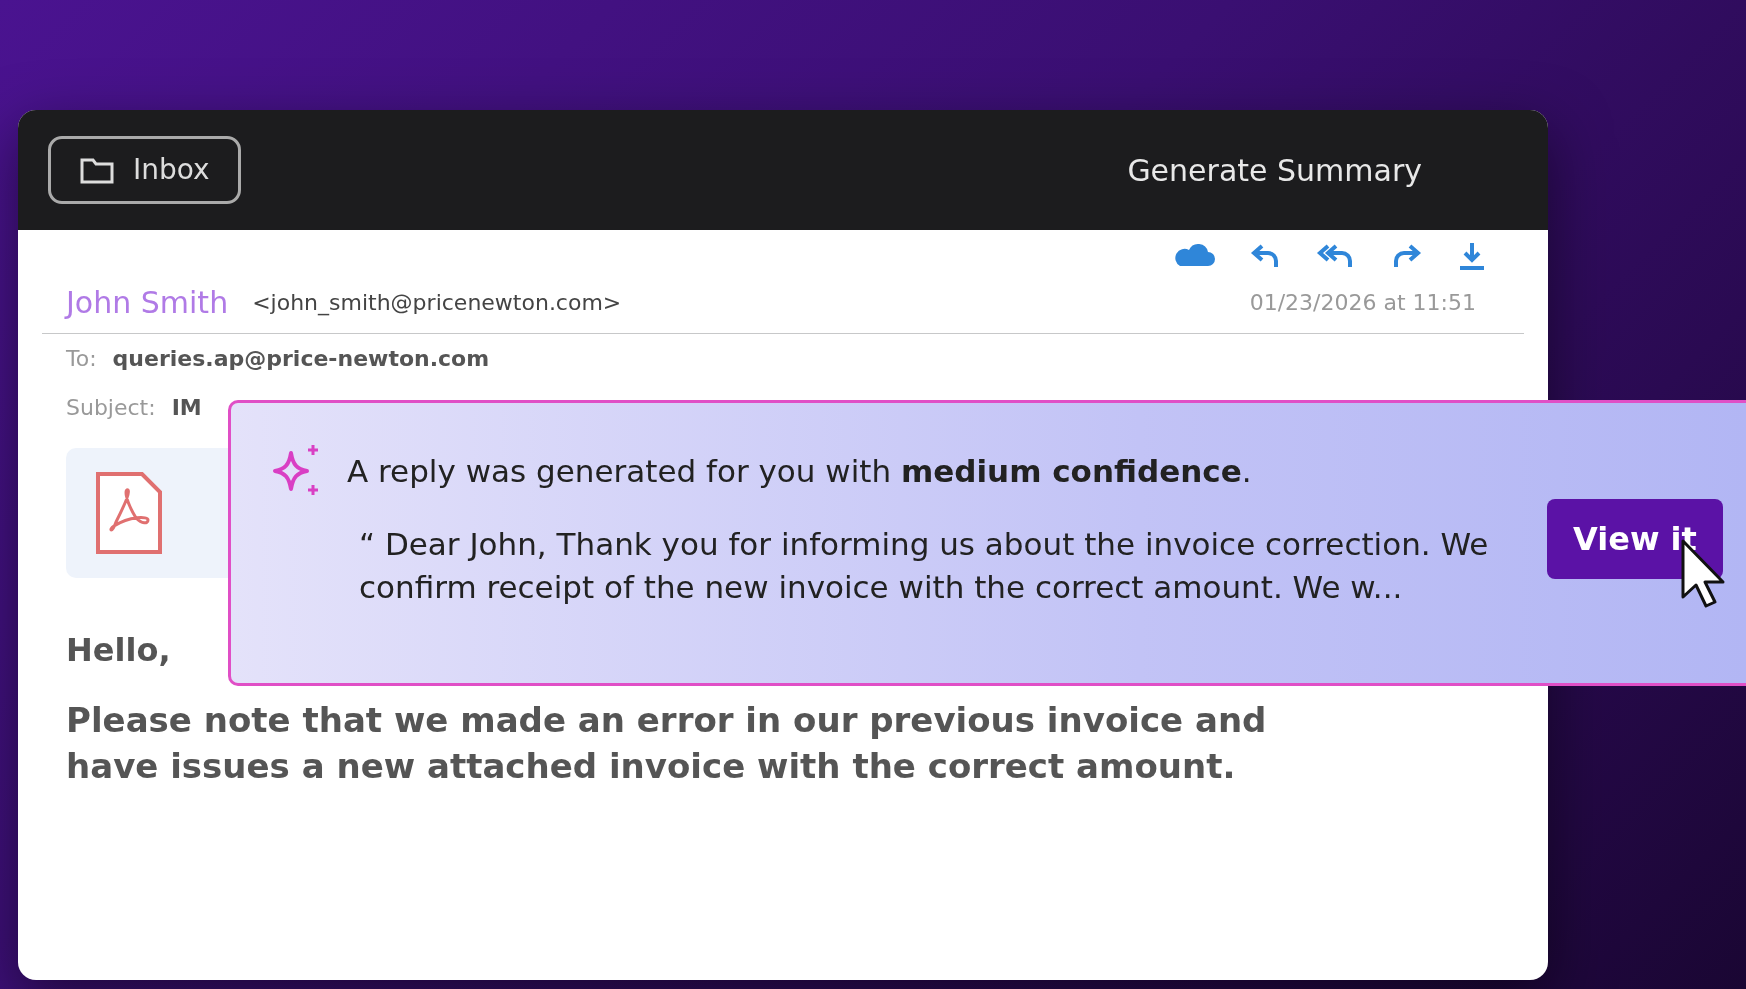 The height and width of the screenshot is (989, 1746). What do you see at coordinates (667, 743) in the screenshot?
I see `email-body-text: Please note that we made an error in our previous invoice and have issues a new attached invoice with the correct amount.` at bounding box center [667, 743].